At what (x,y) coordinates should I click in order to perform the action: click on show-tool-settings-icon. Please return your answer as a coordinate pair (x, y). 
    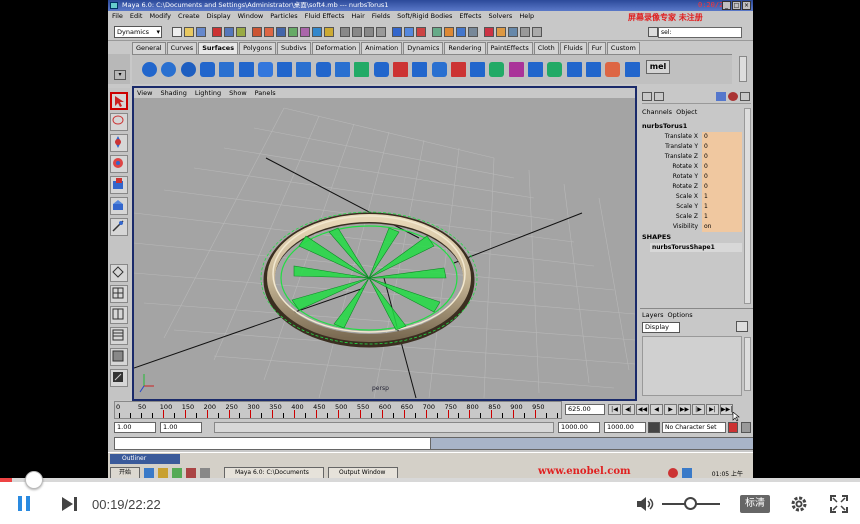
    Looking at the image, I should click on (525, 32).